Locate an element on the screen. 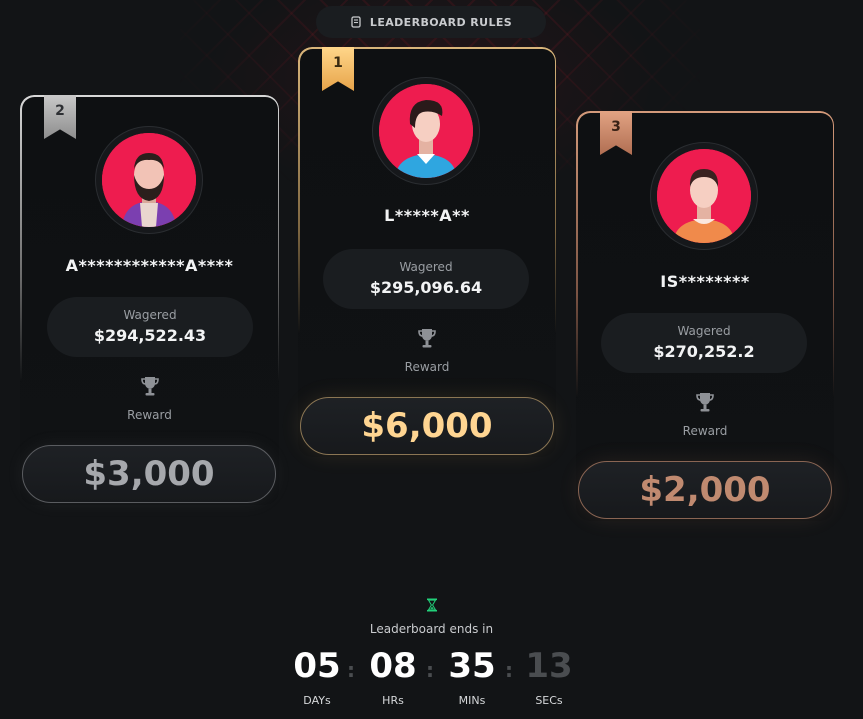 The image size is (863, 719). wagered-panel: Wagered $294,522.43 is located at coordinates (150, 327).